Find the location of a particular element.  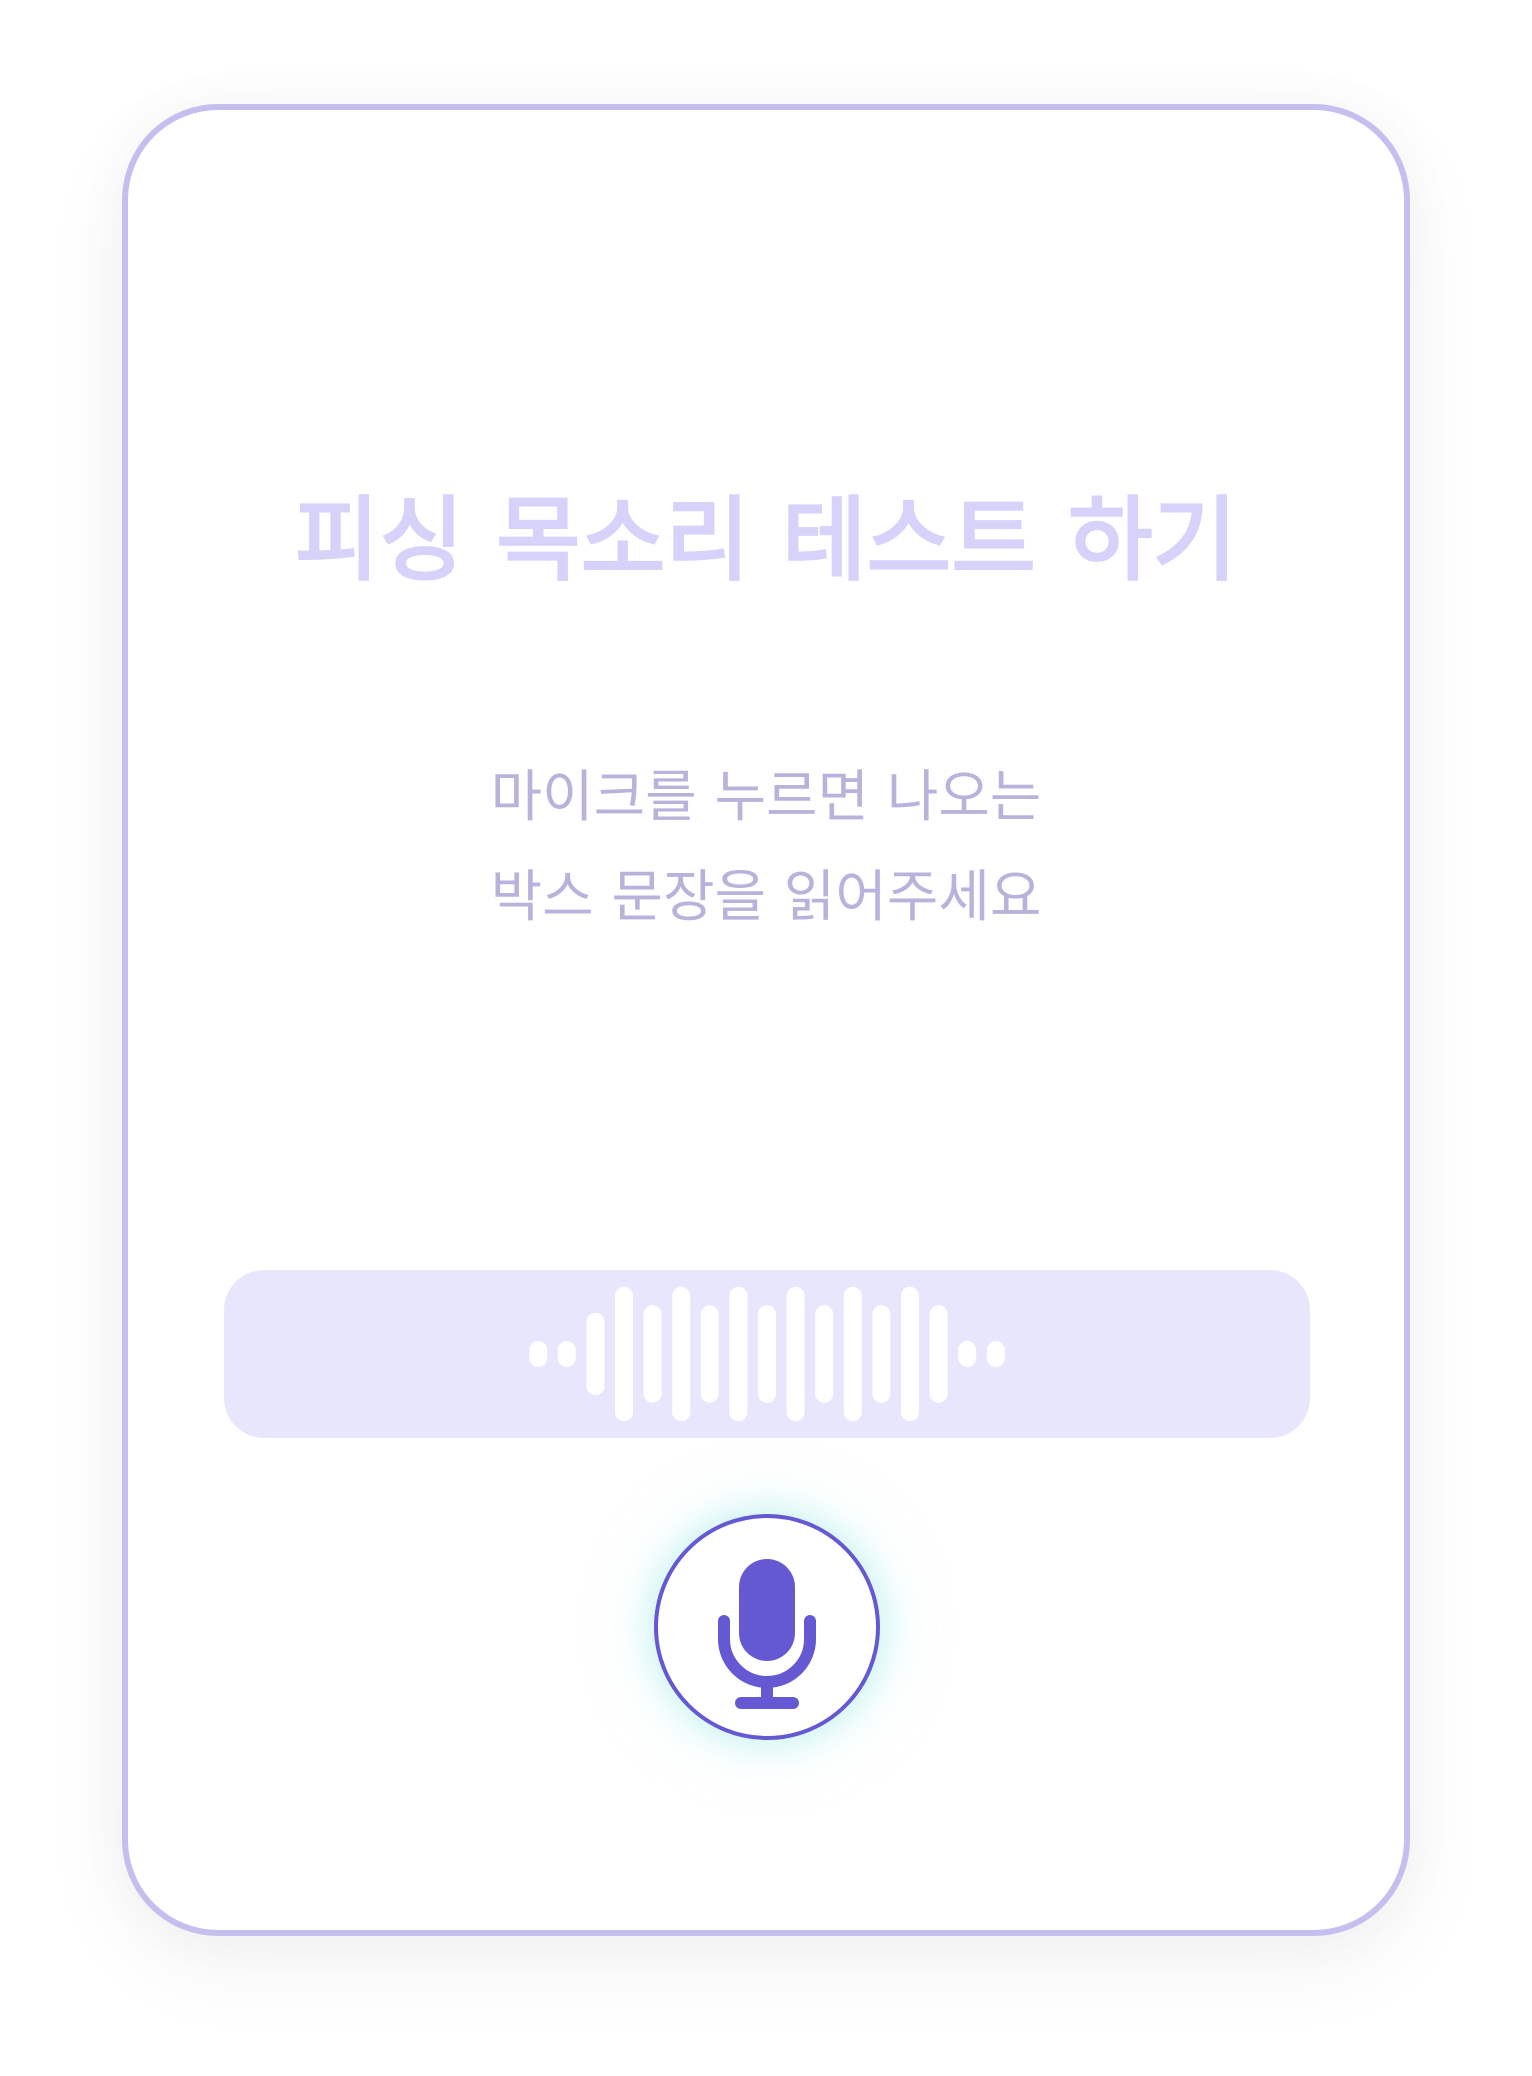

microphone-icon is located at coordinates (767, 1634).